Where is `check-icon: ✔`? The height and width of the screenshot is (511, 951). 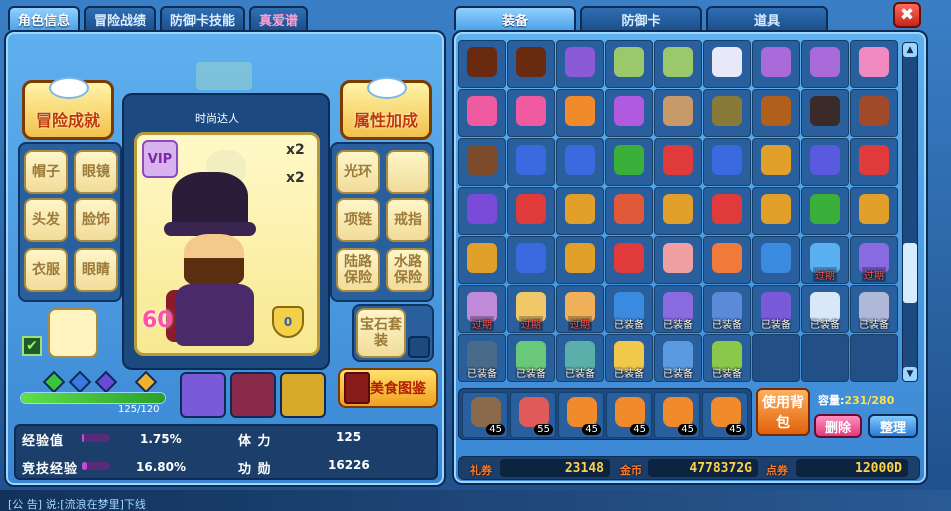
check-icon: ✔ is located at coordinates (32, 346).